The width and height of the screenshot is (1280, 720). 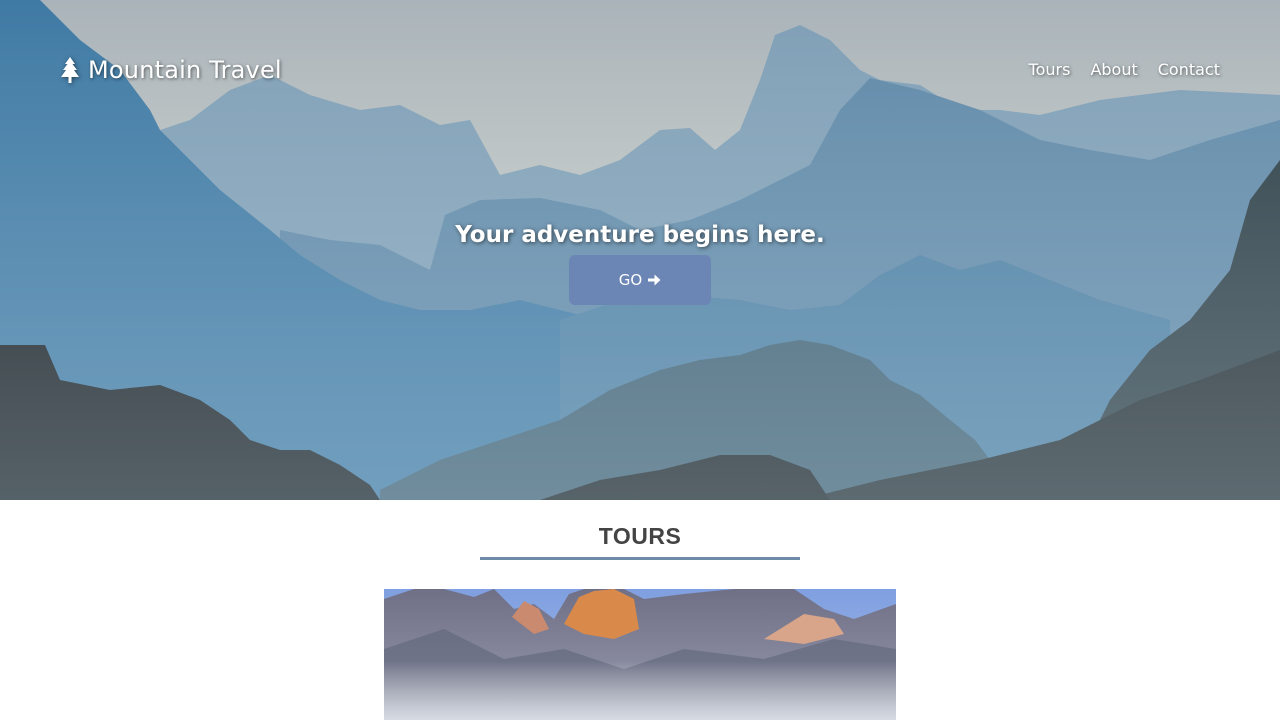 What do you see at coordinates (630, 280) in the screenshot?
I see `go-button-label: GO` at bounding box center [630, 280].